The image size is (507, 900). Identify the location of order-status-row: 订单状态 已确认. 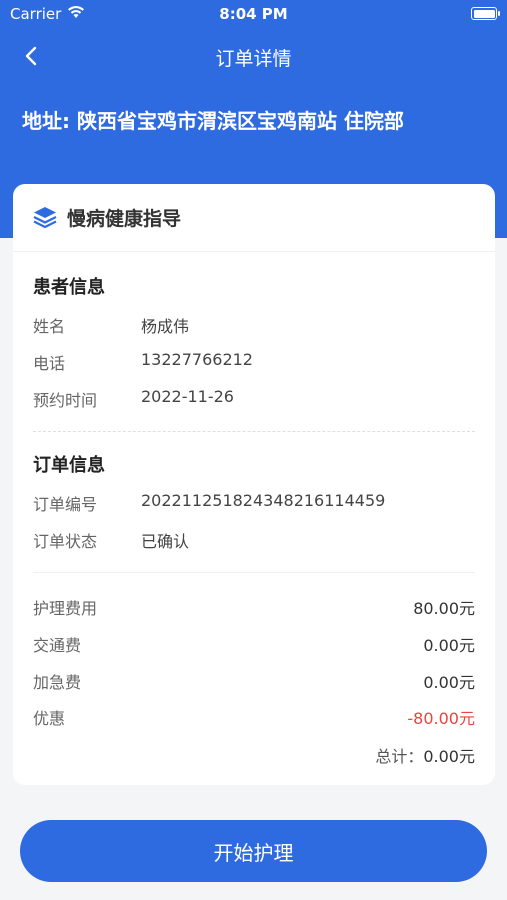
(254, 541).